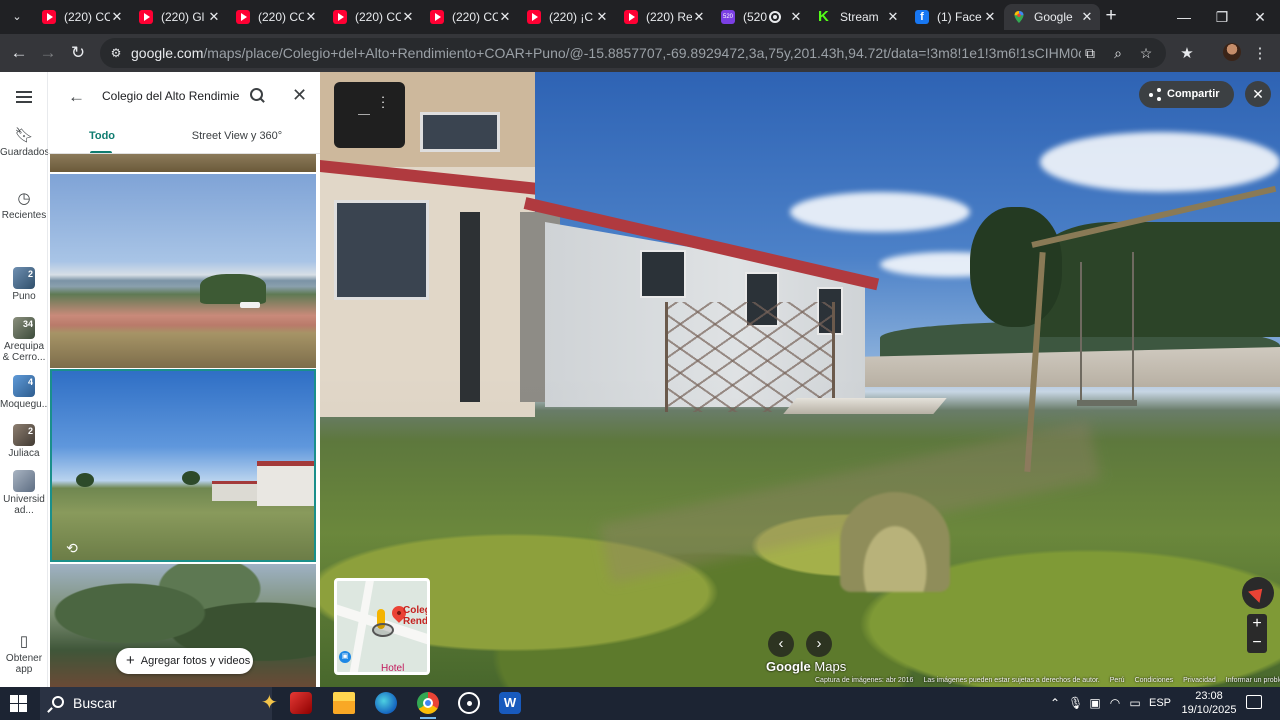 This screenshot has width=1280, height=720. I want to click on taskbar-app-icon, so click(301, 703).